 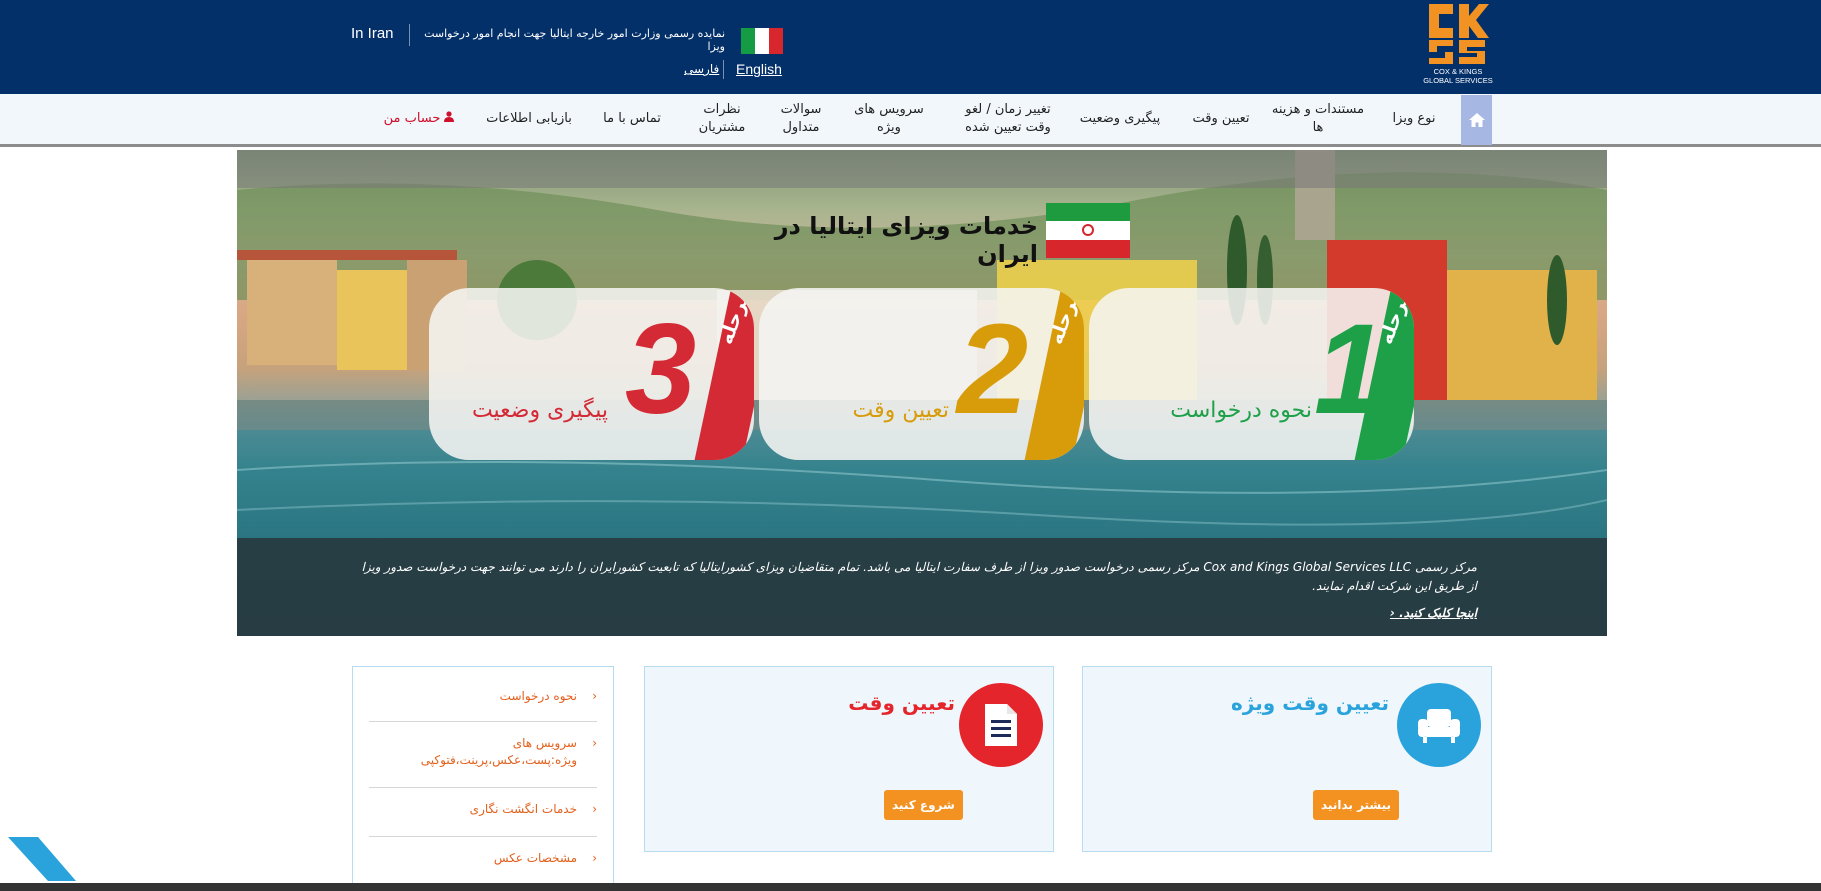 I want to click on premium-appointment-title: تعیین وقت ویژه, so click(x=1310, y=703).